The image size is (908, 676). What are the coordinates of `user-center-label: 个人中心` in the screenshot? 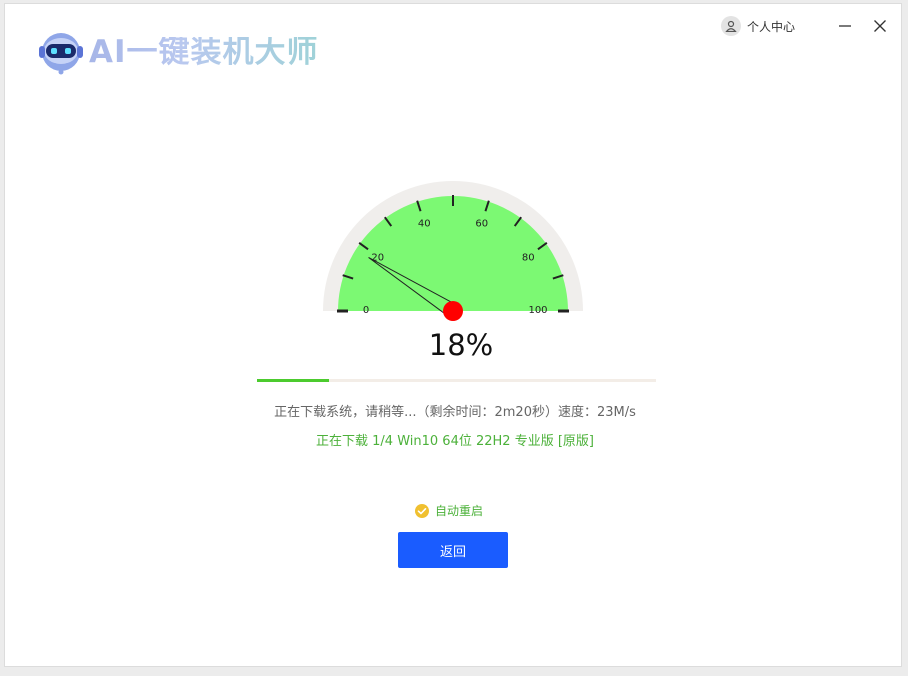 It's located at (771, 26).